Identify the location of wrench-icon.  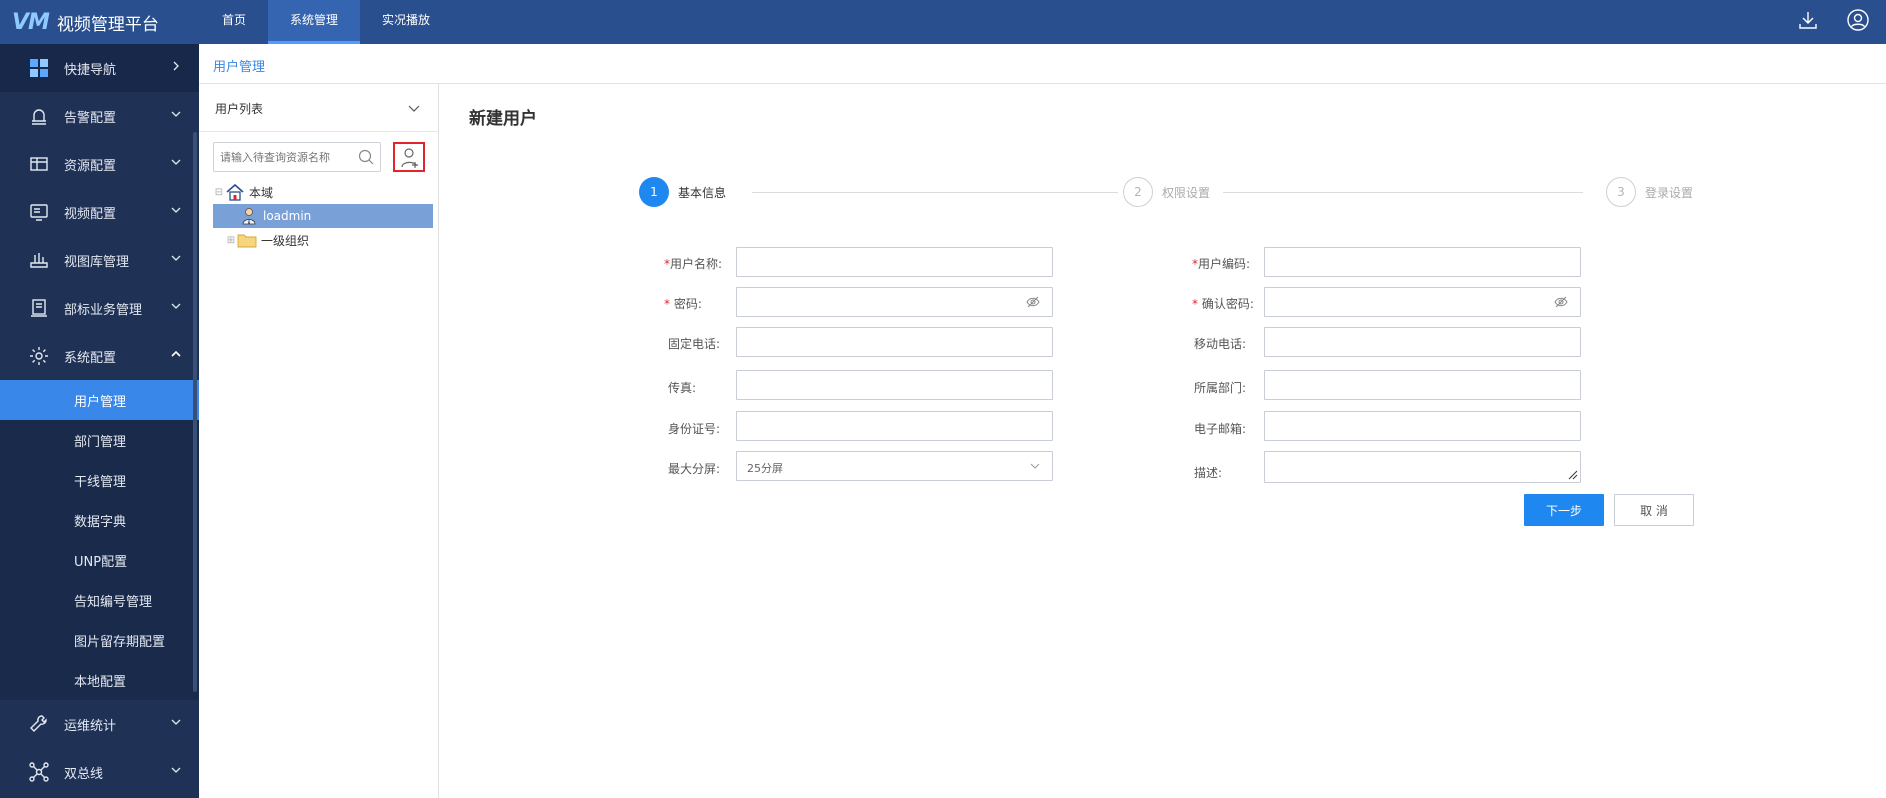
(38, 723).